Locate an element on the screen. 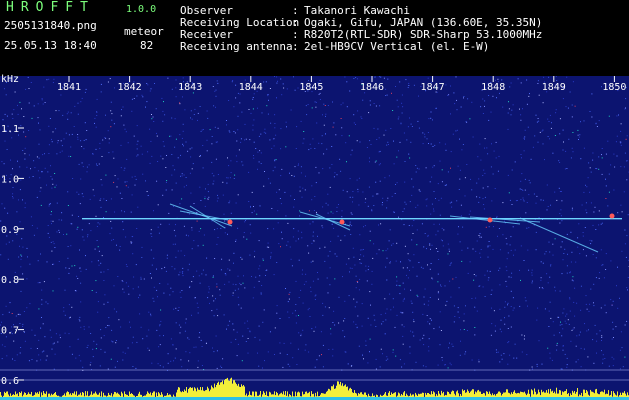 This screenshot has height=400, width=629. date-time: 25.05.13 18:40 is located at coordinates (50, 45).